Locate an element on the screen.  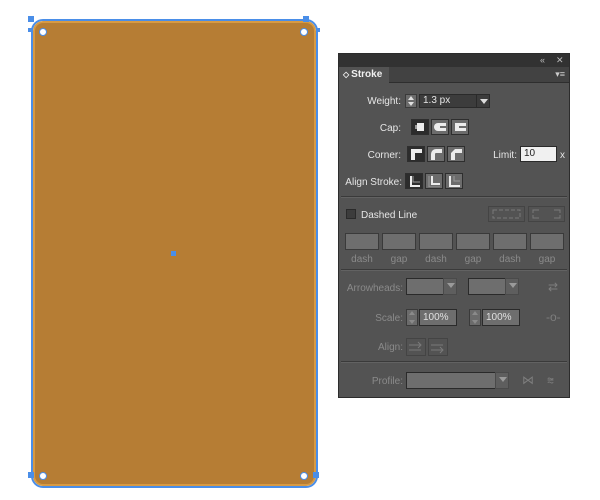
tab-stroke-label: Stroke is located at coordinates (367, 74).